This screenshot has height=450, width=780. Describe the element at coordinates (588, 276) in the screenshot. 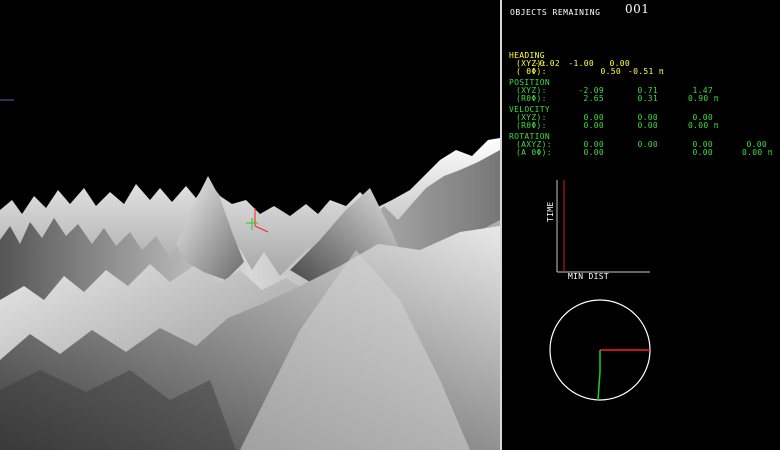

I see `graph-x-label: MIN DIST` at that location.